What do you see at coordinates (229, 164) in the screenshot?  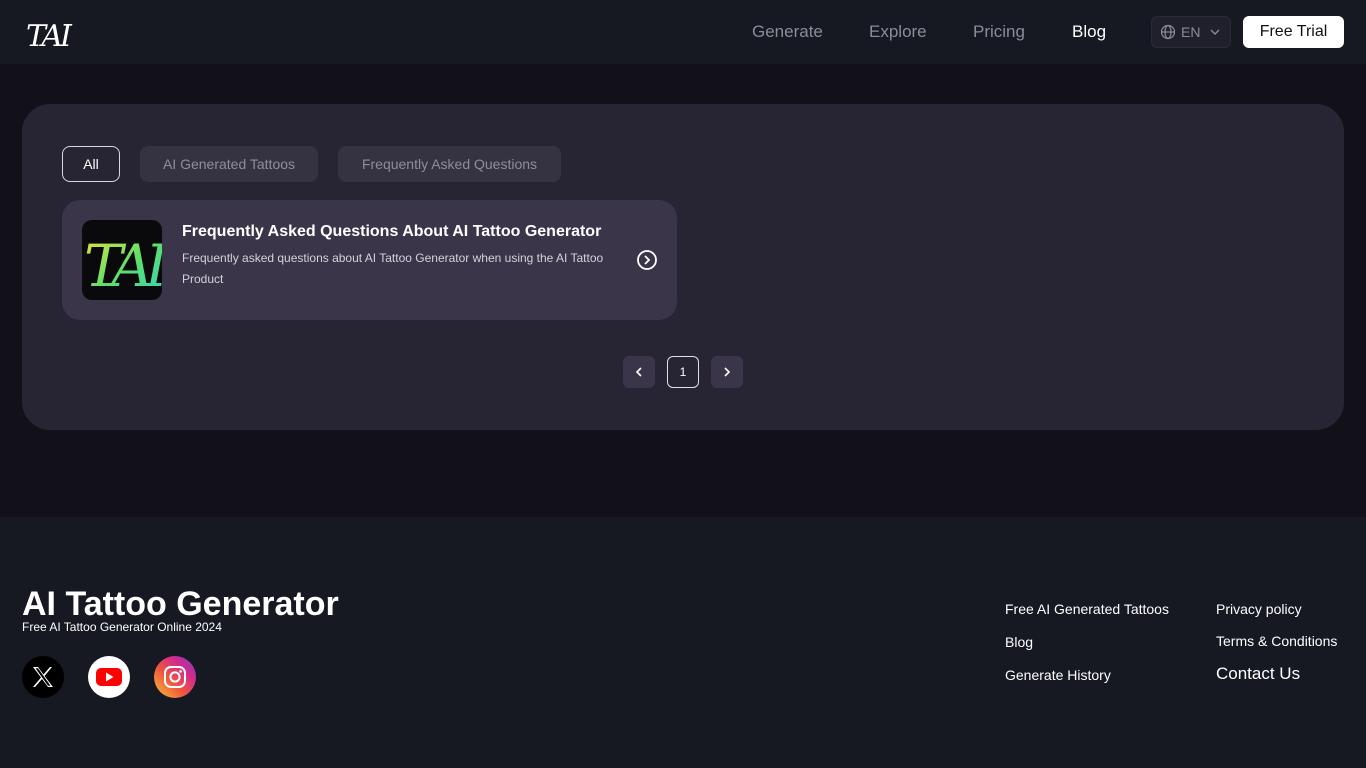 I see `filter-ai-generated-tattoos: AI Generated Tattoos` at bounding box center [229, 164].